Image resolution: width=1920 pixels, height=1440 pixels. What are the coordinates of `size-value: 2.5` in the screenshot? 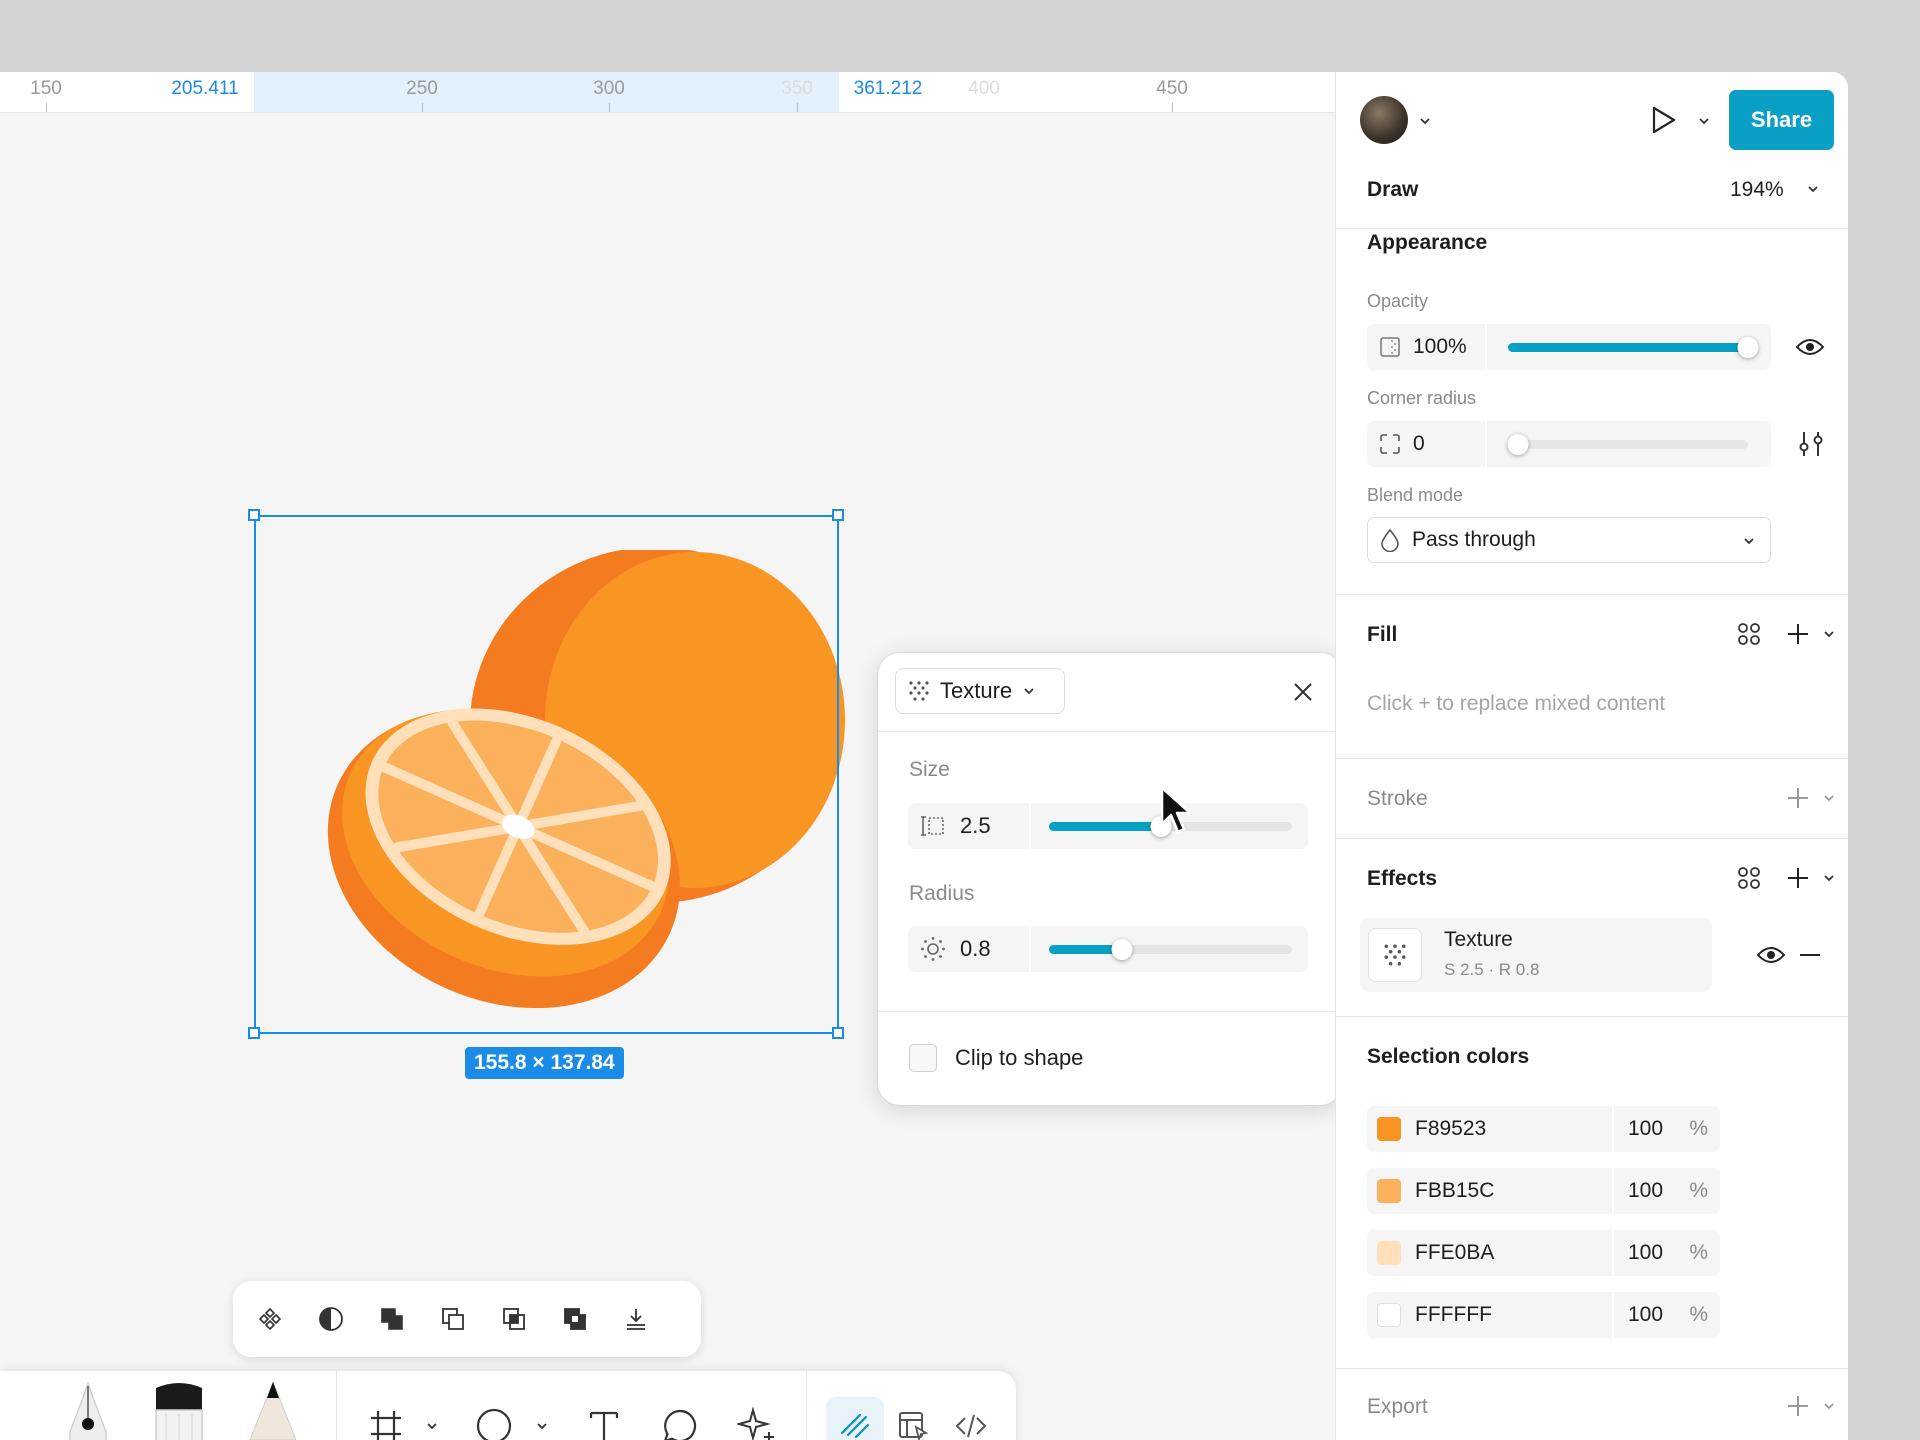 It's located at (975, 825).